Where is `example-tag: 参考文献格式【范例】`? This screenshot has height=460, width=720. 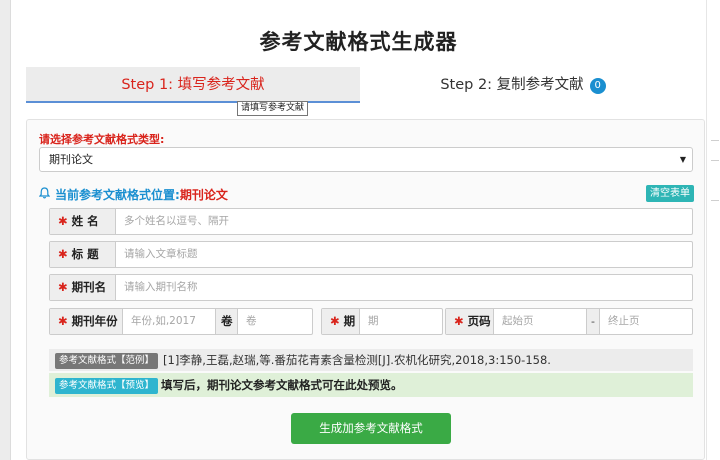 example-tag: 参考文献格式【范例】 is located at coordinates (107, 361).